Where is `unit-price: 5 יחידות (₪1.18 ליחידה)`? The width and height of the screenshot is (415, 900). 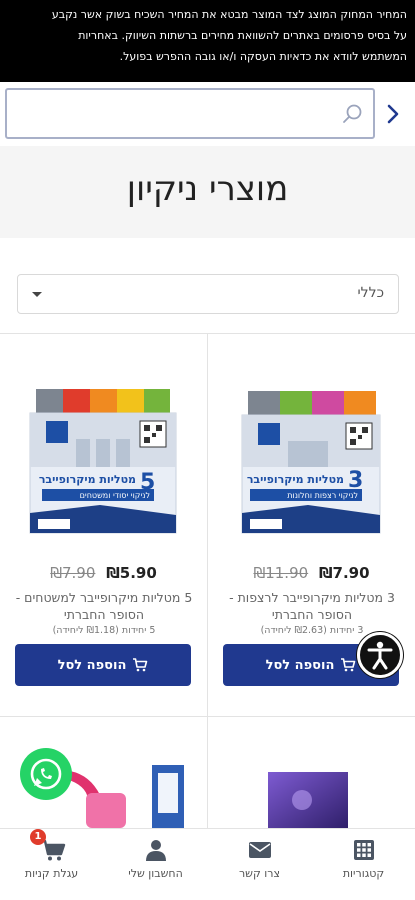
unit-price: 5 יחידות (₪1.18 ליחידה) is located at coordinates (104, 630).